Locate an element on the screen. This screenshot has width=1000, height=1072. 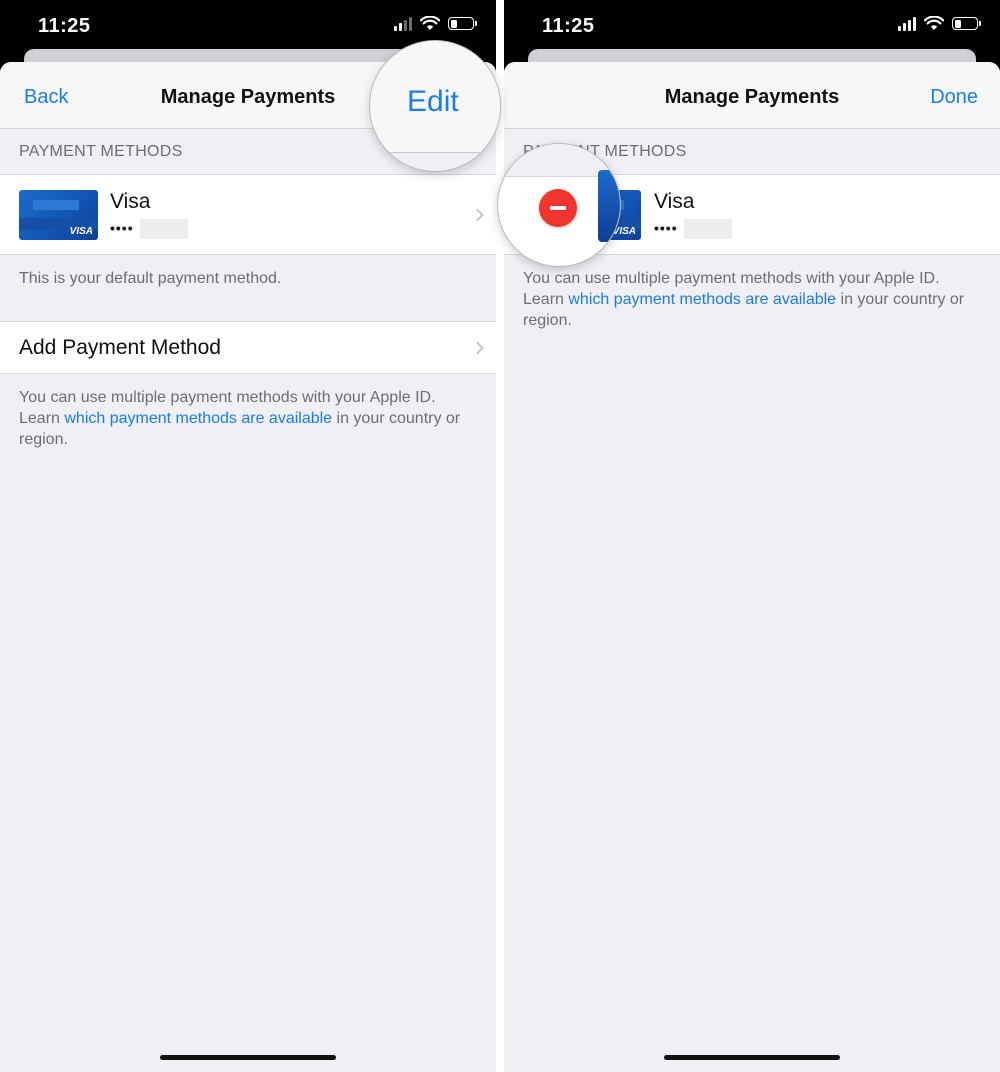
visa-logo: VISA is located at coordinates (81, 231).